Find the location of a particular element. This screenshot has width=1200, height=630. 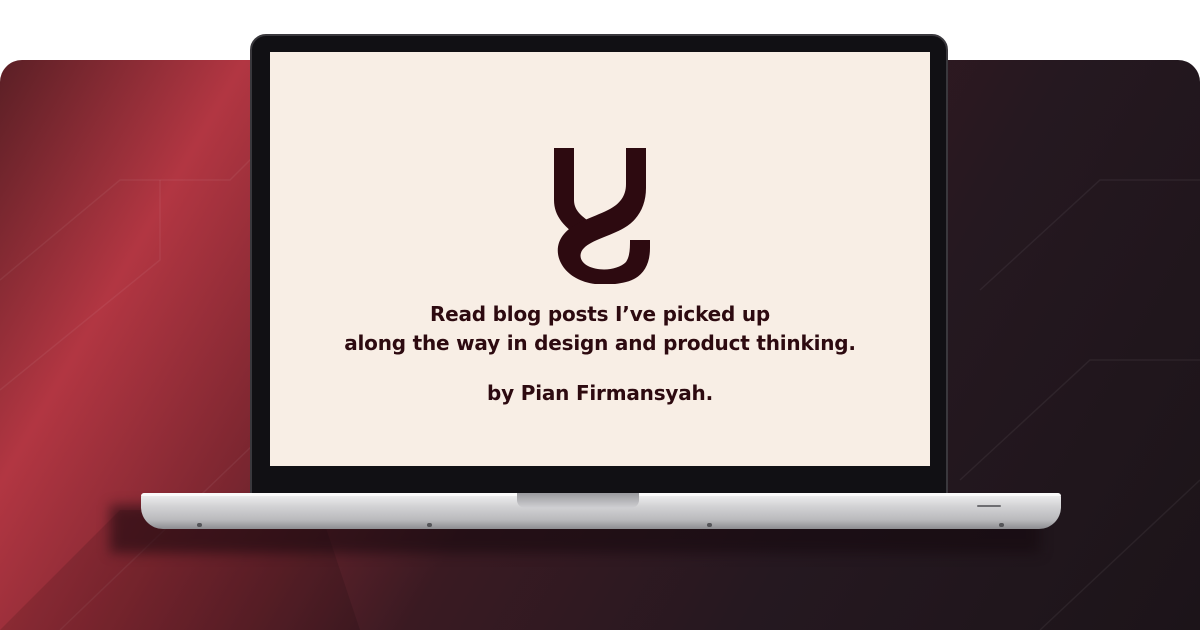

status-led is located at coordinates (989, 506).